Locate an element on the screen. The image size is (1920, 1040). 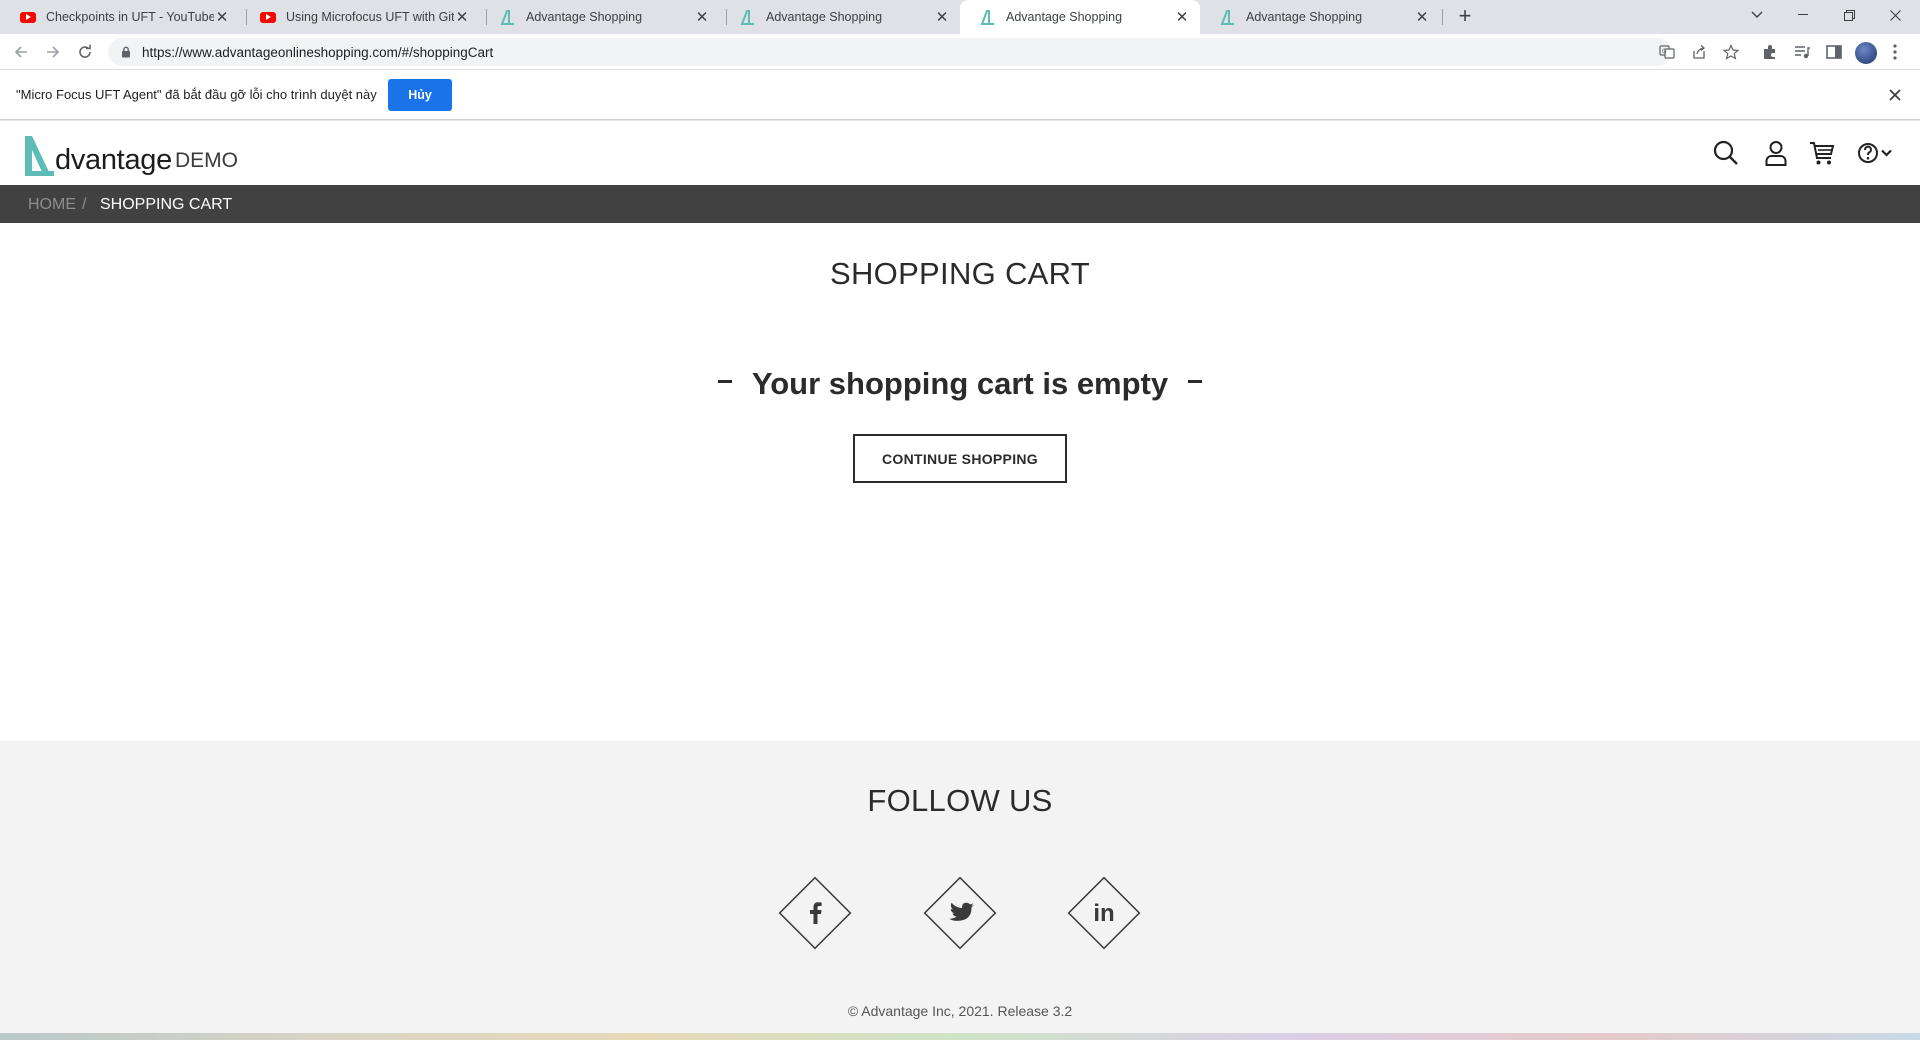
media-queue-icon is located at coordinates (1802, 52).